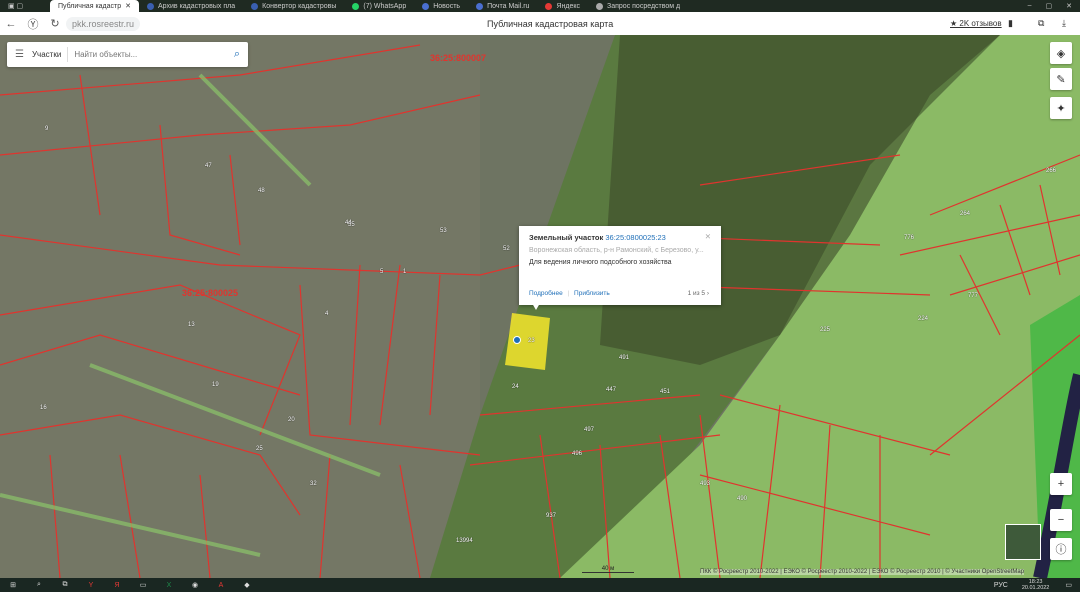  Describe the element at coordinates (592, 293) in the screenshot. I see `zoom-to-link: Приблизить` at that location.